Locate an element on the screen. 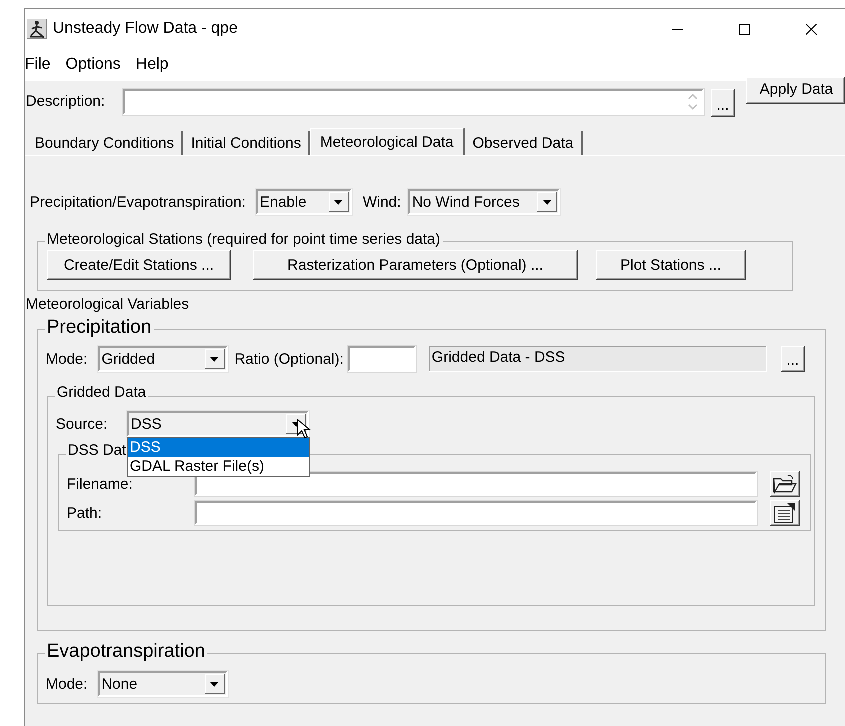 The height and width of the screenshot is (726, 845). folder-icon is located at coordinates (785, 484).